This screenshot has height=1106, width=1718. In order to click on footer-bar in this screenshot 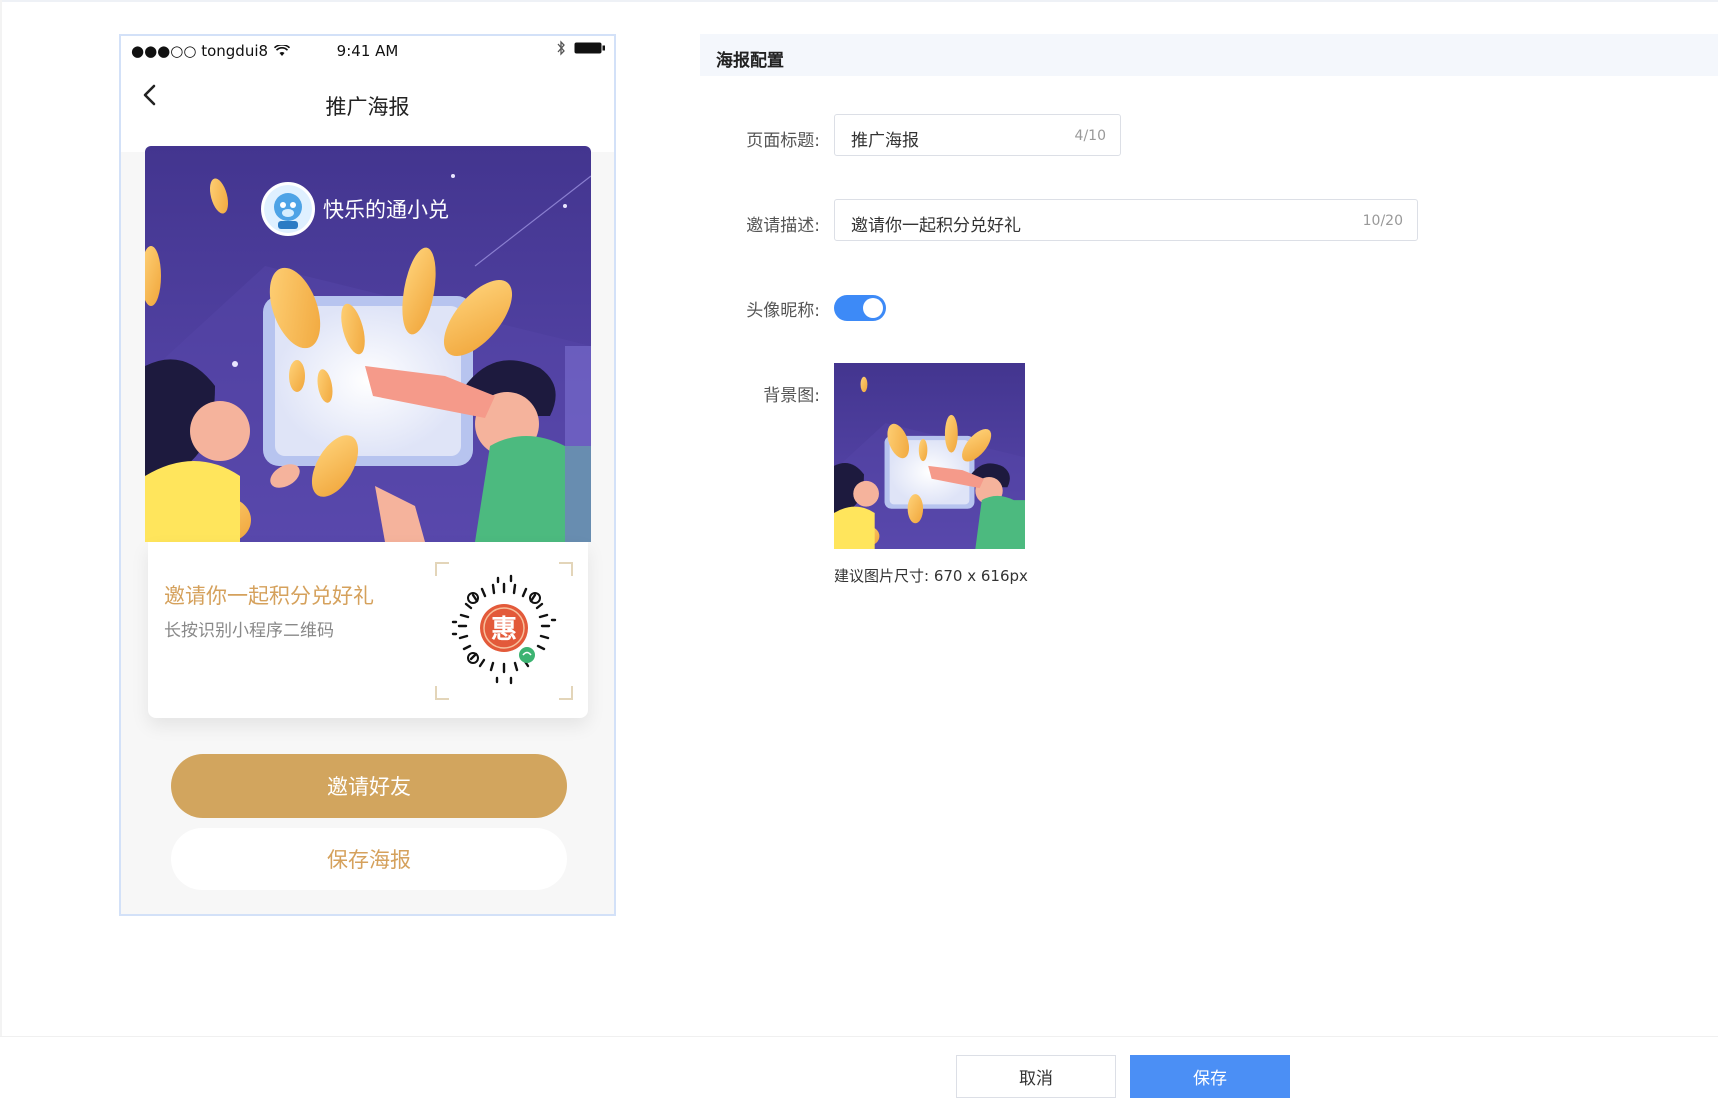, I will do `click(859, 1071)`.